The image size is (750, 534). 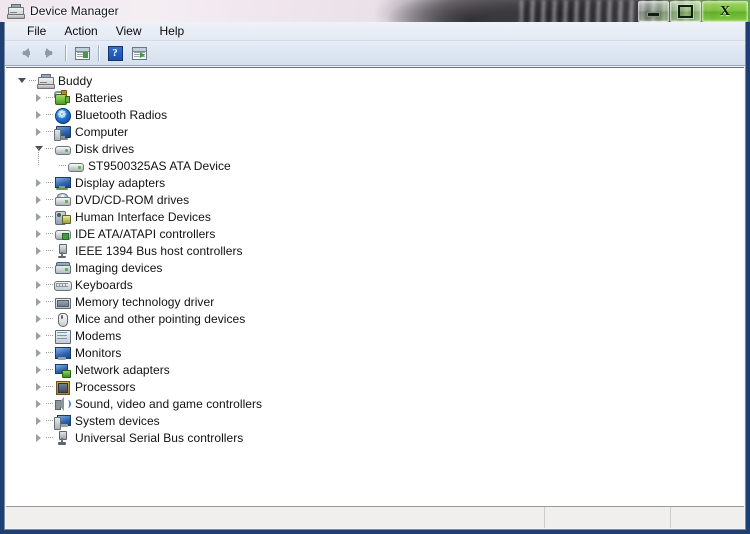 What do you see at coordinates (375, 233) in the screenshot?
I see `tree-item-ide-ata-atapi-controllers: IDE ATA/ATAPI controllers` at bounding box center [375, 233].